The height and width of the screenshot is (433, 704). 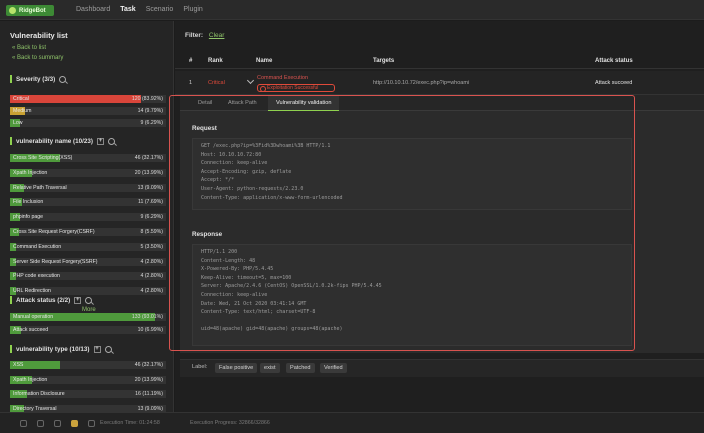 I want to click on filter-row: Low 9 (6.29%), so click(x=88, y=123).